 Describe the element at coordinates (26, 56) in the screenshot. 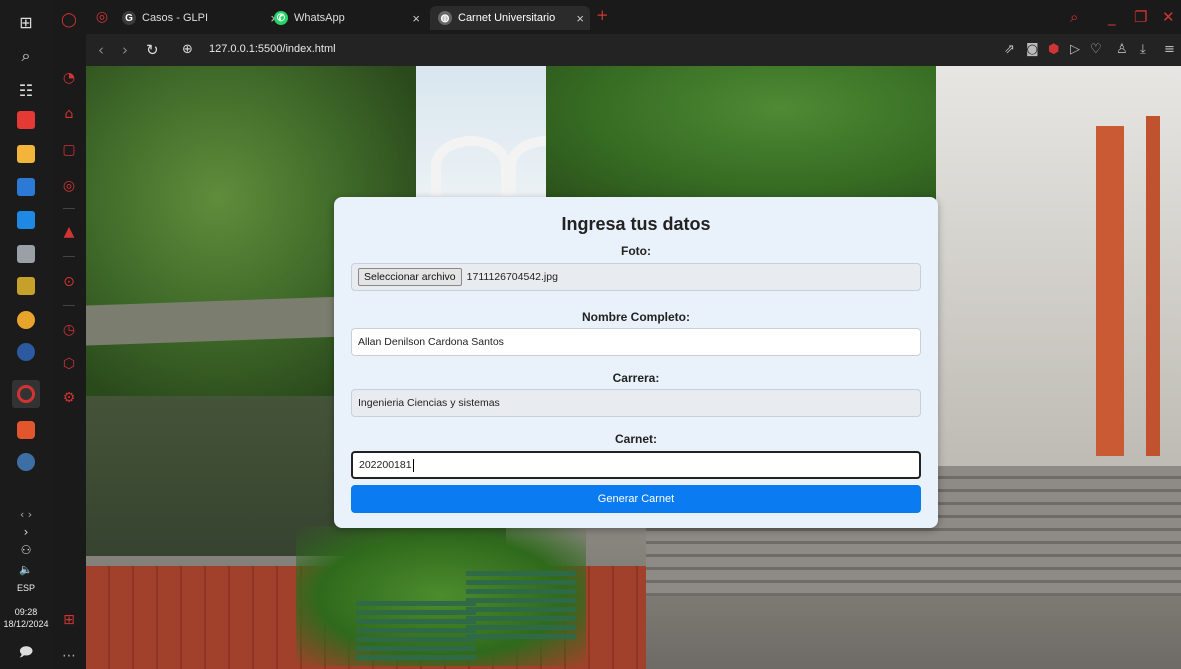

I see `search-icon: ⌕` at that location.